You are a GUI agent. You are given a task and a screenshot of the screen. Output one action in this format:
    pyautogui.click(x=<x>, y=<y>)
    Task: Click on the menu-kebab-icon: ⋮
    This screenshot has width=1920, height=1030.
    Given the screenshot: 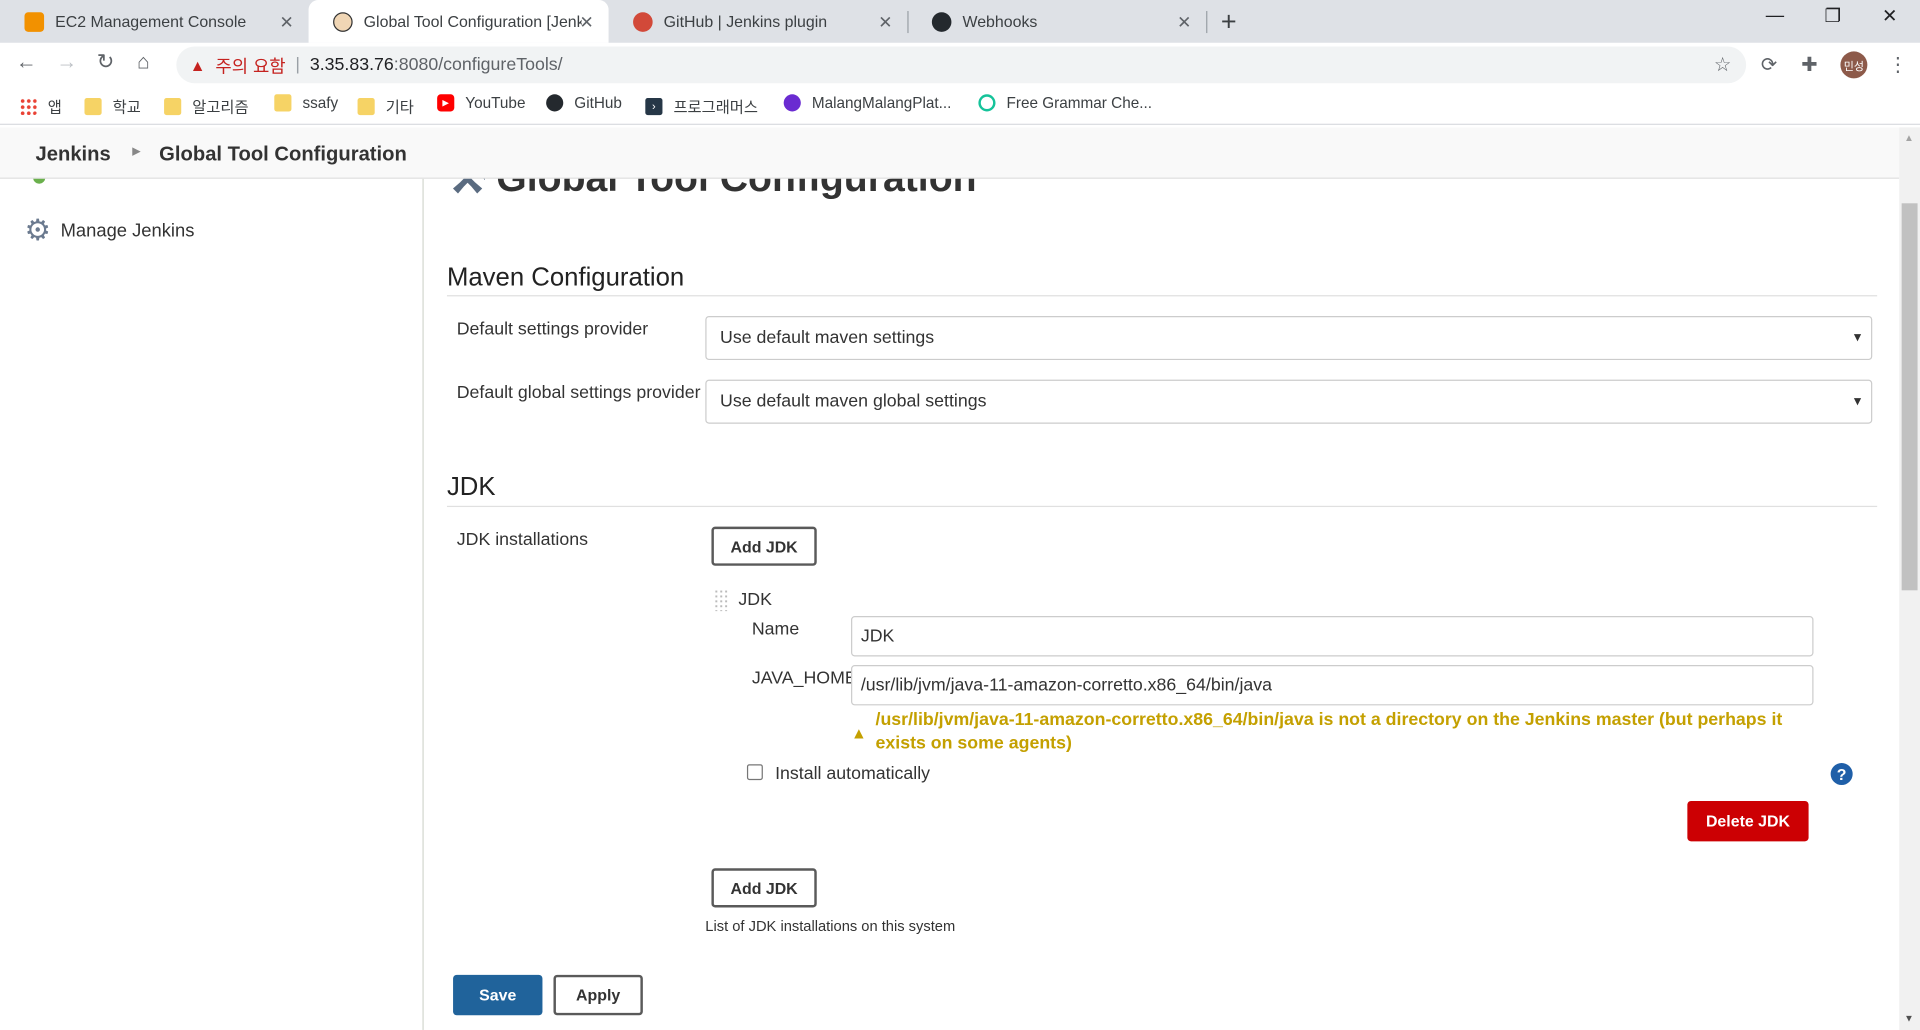 What is the action you would take?
    pyautogui.click(x=1898, y=65)
    